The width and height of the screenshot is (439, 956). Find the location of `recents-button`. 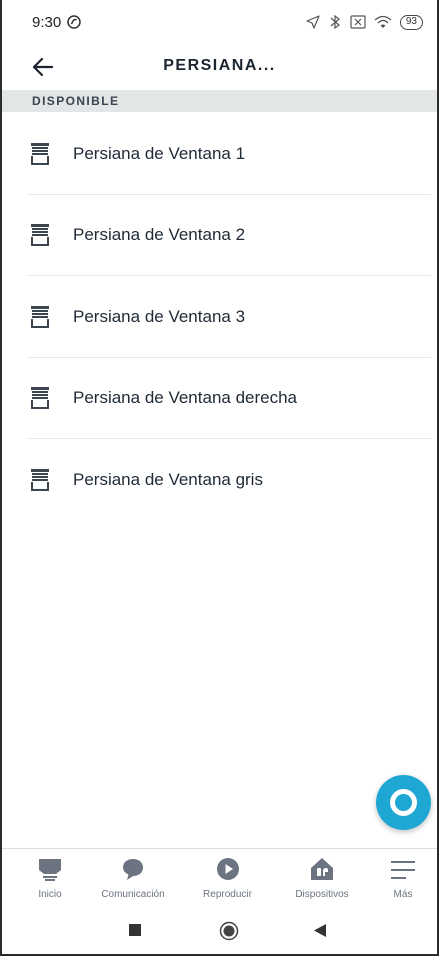

recents-button is located at coordinates (135, 930).